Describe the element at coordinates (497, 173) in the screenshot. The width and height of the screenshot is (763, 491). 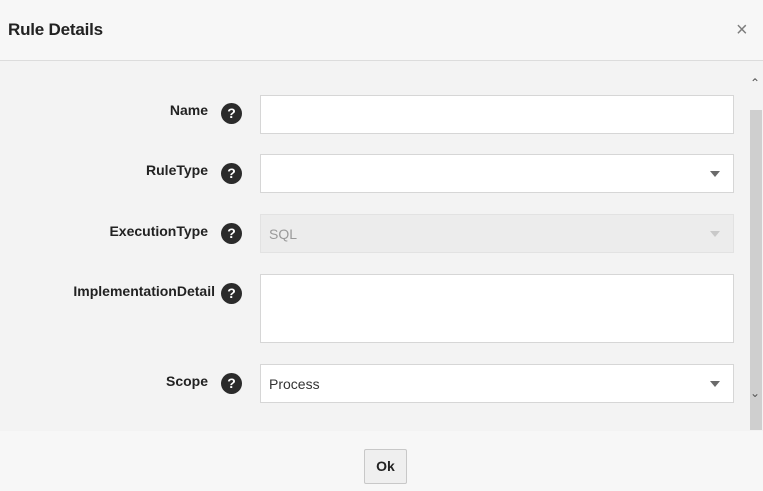
I see `ruletype-select` at that location.